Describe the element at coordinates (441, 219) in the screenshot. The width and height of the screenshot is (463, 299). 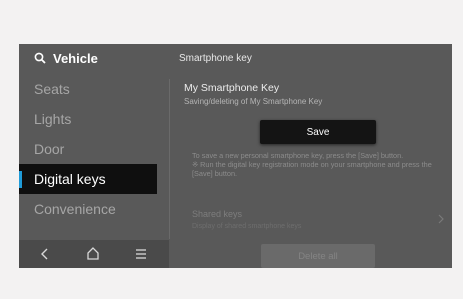
I see `chevron-right-icon` at that location.